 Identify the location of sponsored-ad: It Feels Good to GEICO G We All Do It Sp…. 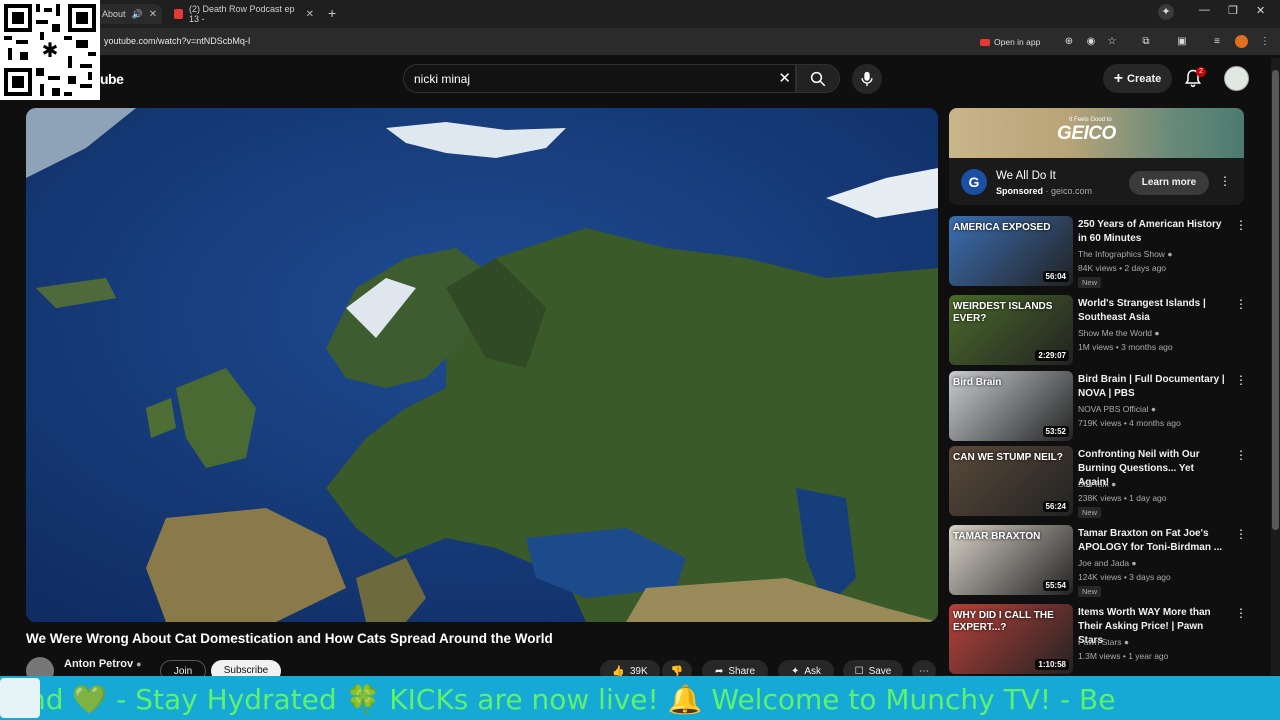
(1096, 156).